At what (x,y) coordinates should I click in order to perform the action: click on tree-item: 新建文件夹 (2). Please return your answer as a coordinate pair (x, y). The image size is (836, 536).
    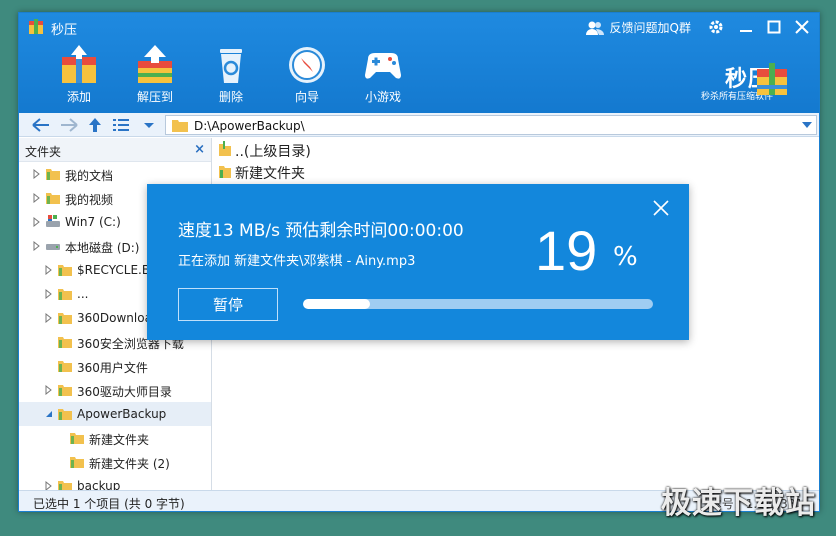
    Looking at the image, I should click on (115, 462).